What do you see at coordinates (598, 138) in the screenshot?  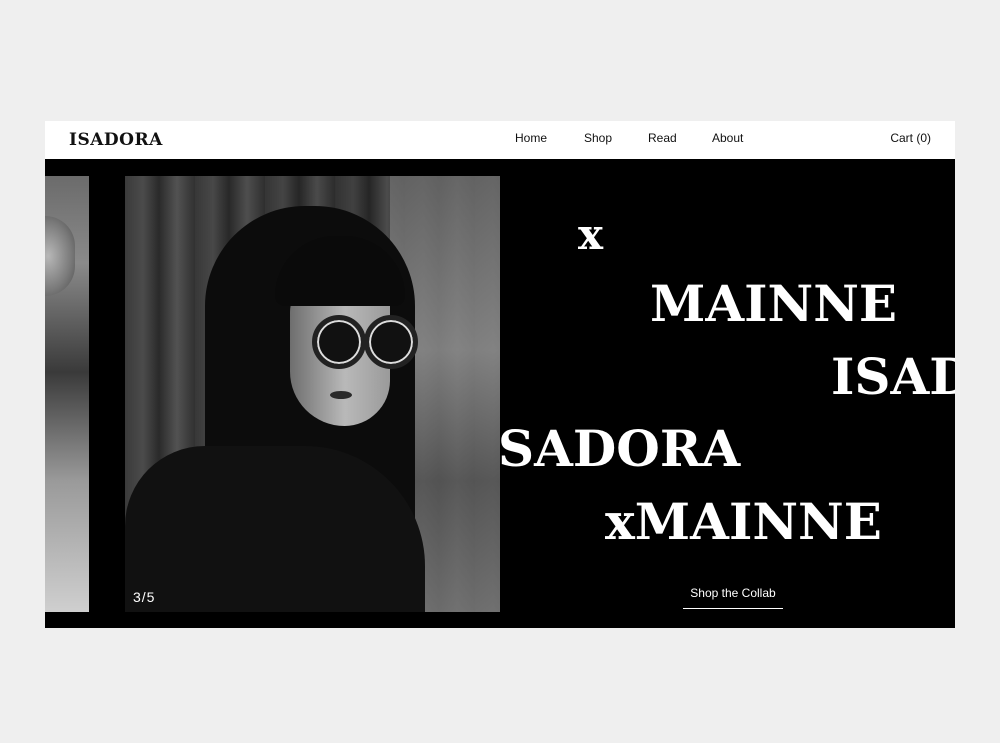 I see `nav-shop: Shop` at bounding box center [598, 138].